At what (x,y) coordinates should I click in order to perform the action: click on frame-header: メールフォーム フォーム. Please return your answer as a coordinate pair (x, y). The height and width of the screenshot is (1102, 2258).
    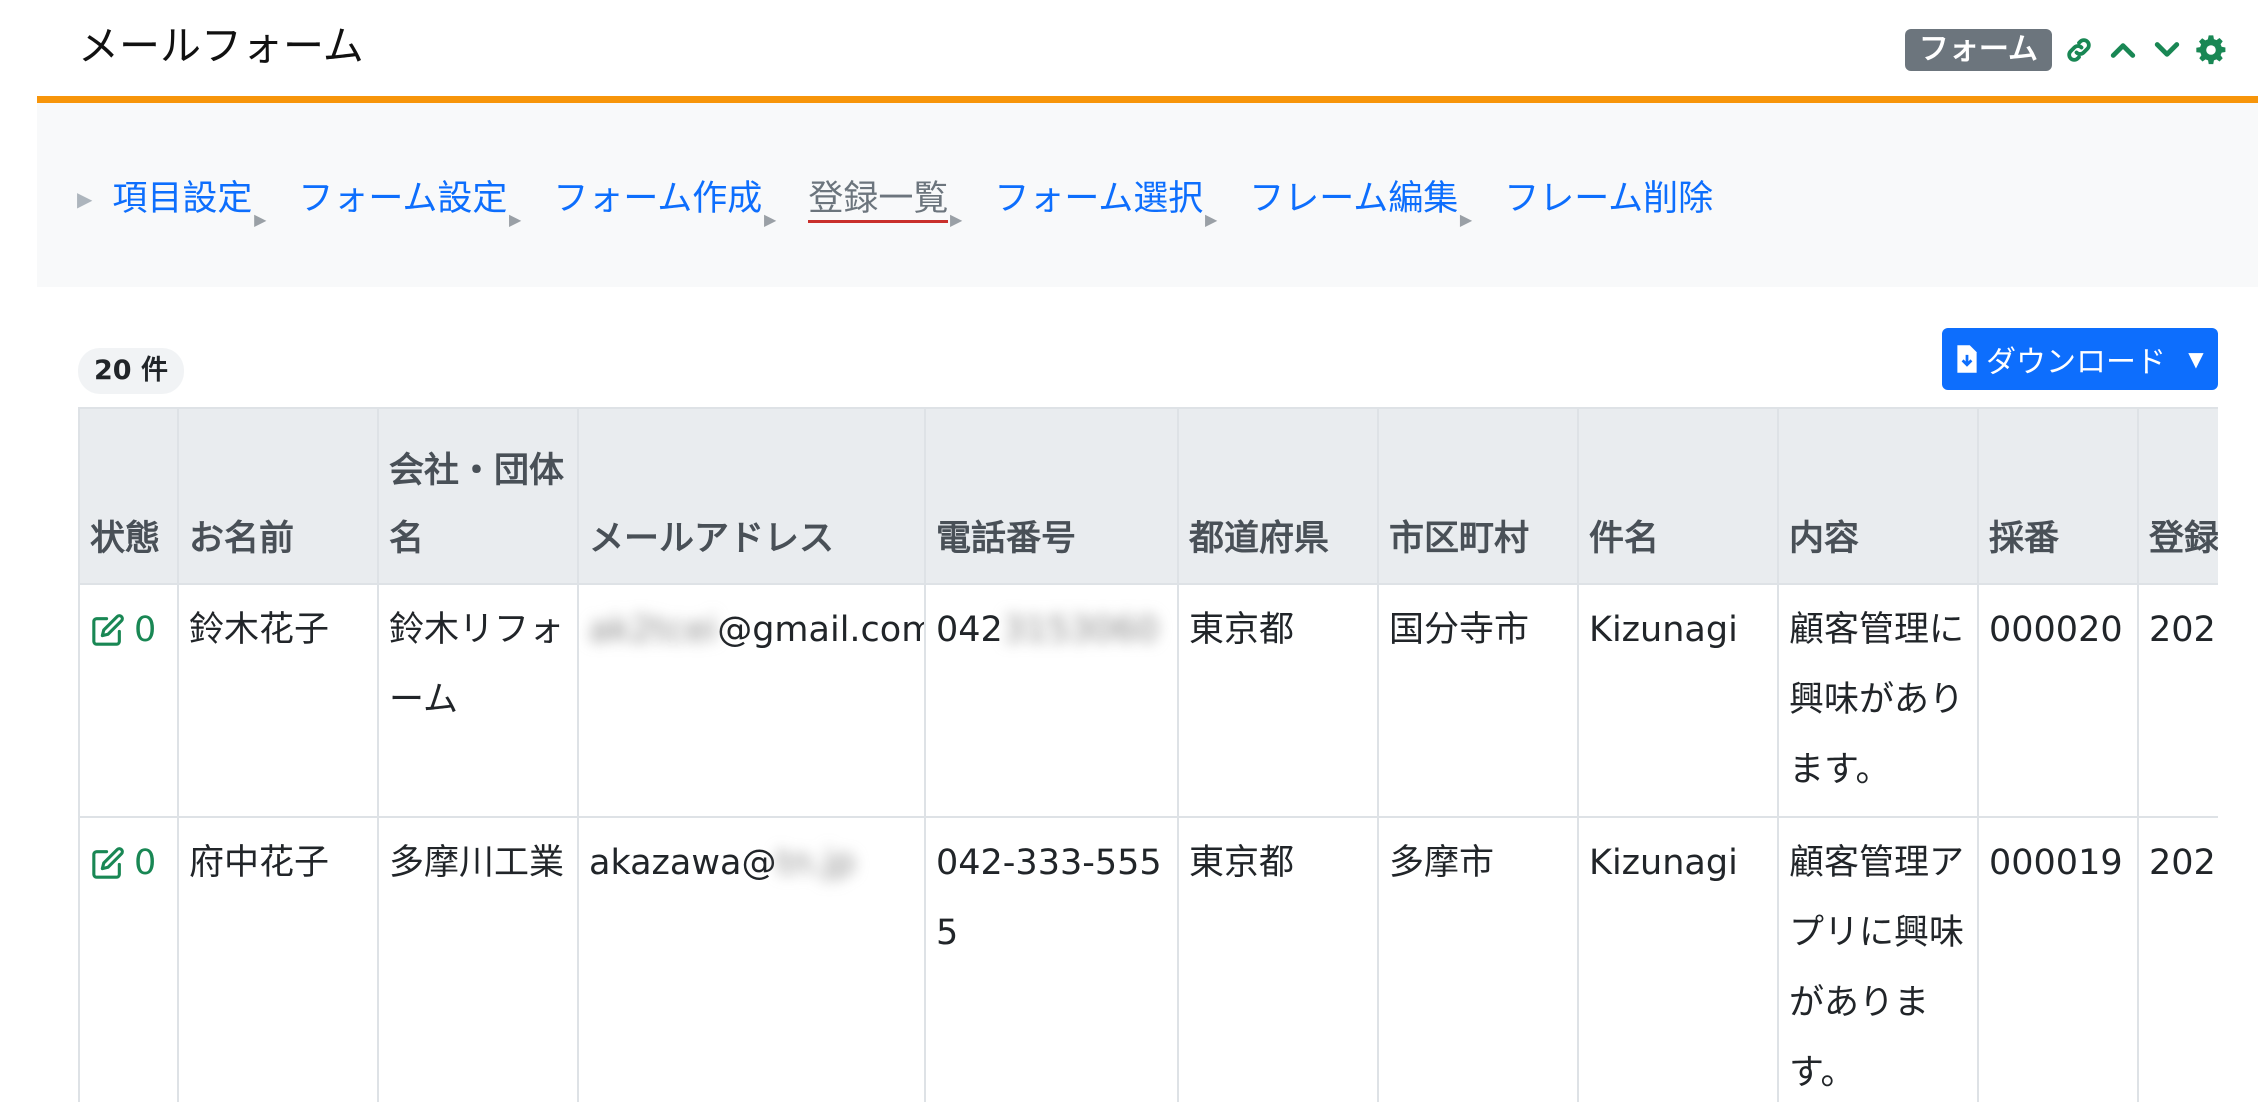
    Looking at the image, I should click on (1129, 48).